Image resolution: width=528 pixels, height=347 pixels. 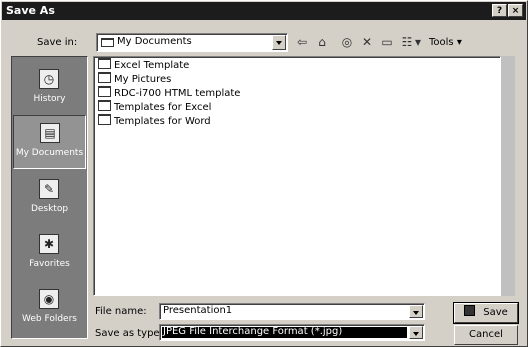 I want to click on place-my-documents: ▤ My Documents, so click(x=49, y=142).